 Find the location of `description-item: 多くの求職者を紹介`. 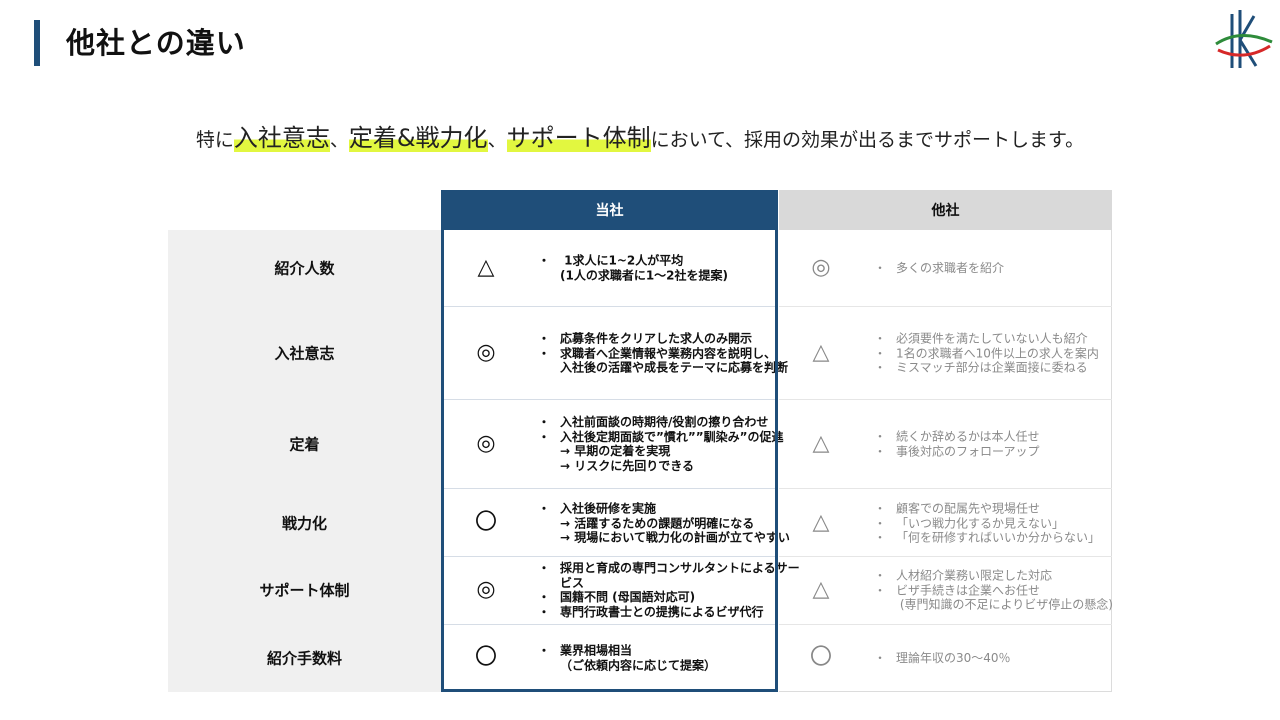

description-item: 多くの求職者を紹介 is located at coordinates (939, 268).